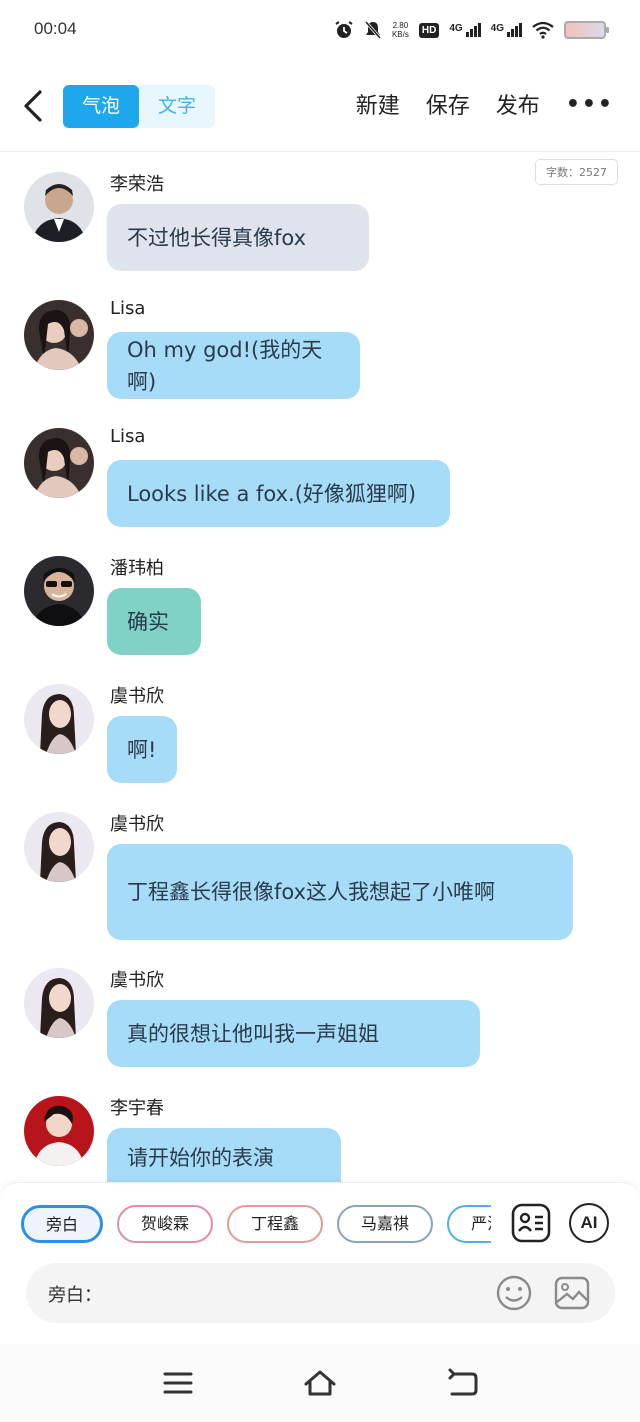 This screenshot has width=640, height=1422. What do you see at coordinates (429, 30) in the screenshot?
I see `hd-voice-badge: HD` at bounding box center [429, 30].